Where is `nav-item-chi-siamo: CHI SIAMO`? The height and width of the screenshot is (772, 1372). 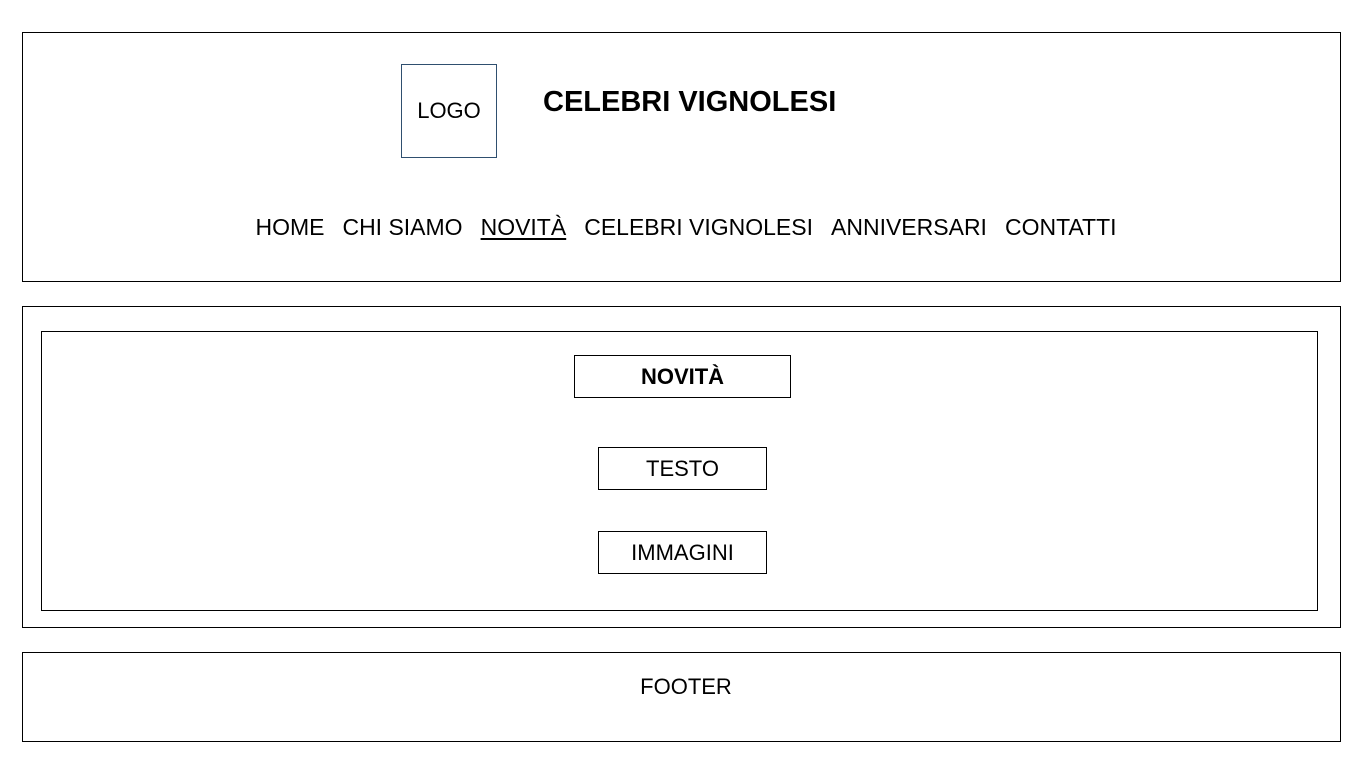 nav-item-chi-siamo: CHI SIAMO is located at coordinates (402, 227).